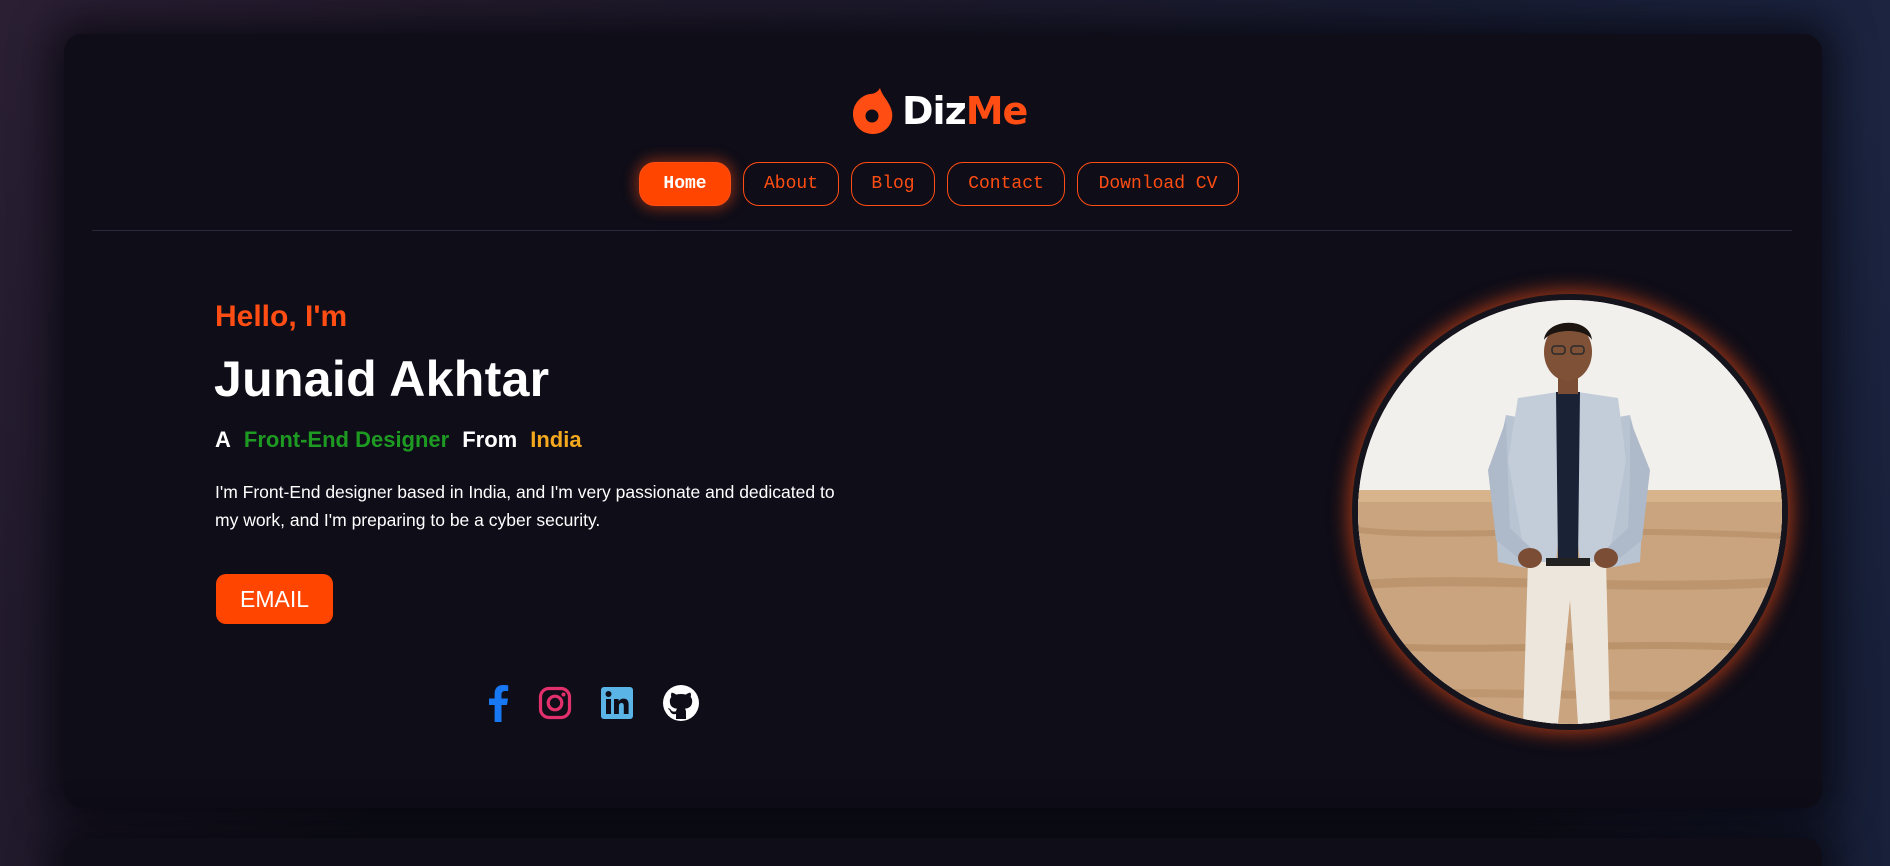 This screenshot has height=866, width=1890. I want to click on tagline: A Front-End Designer From India, so click(398, 440).